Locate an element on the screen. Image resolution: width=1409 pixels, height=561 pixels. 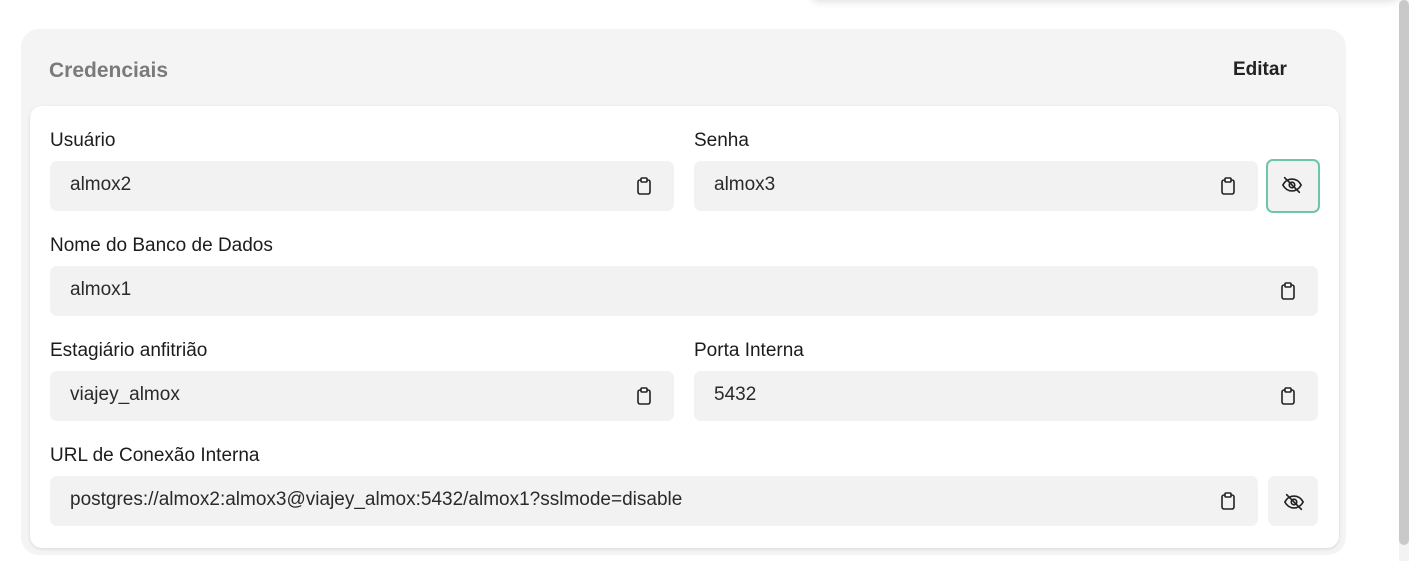
user-label: Usuário is located at coordinates (83, 140).